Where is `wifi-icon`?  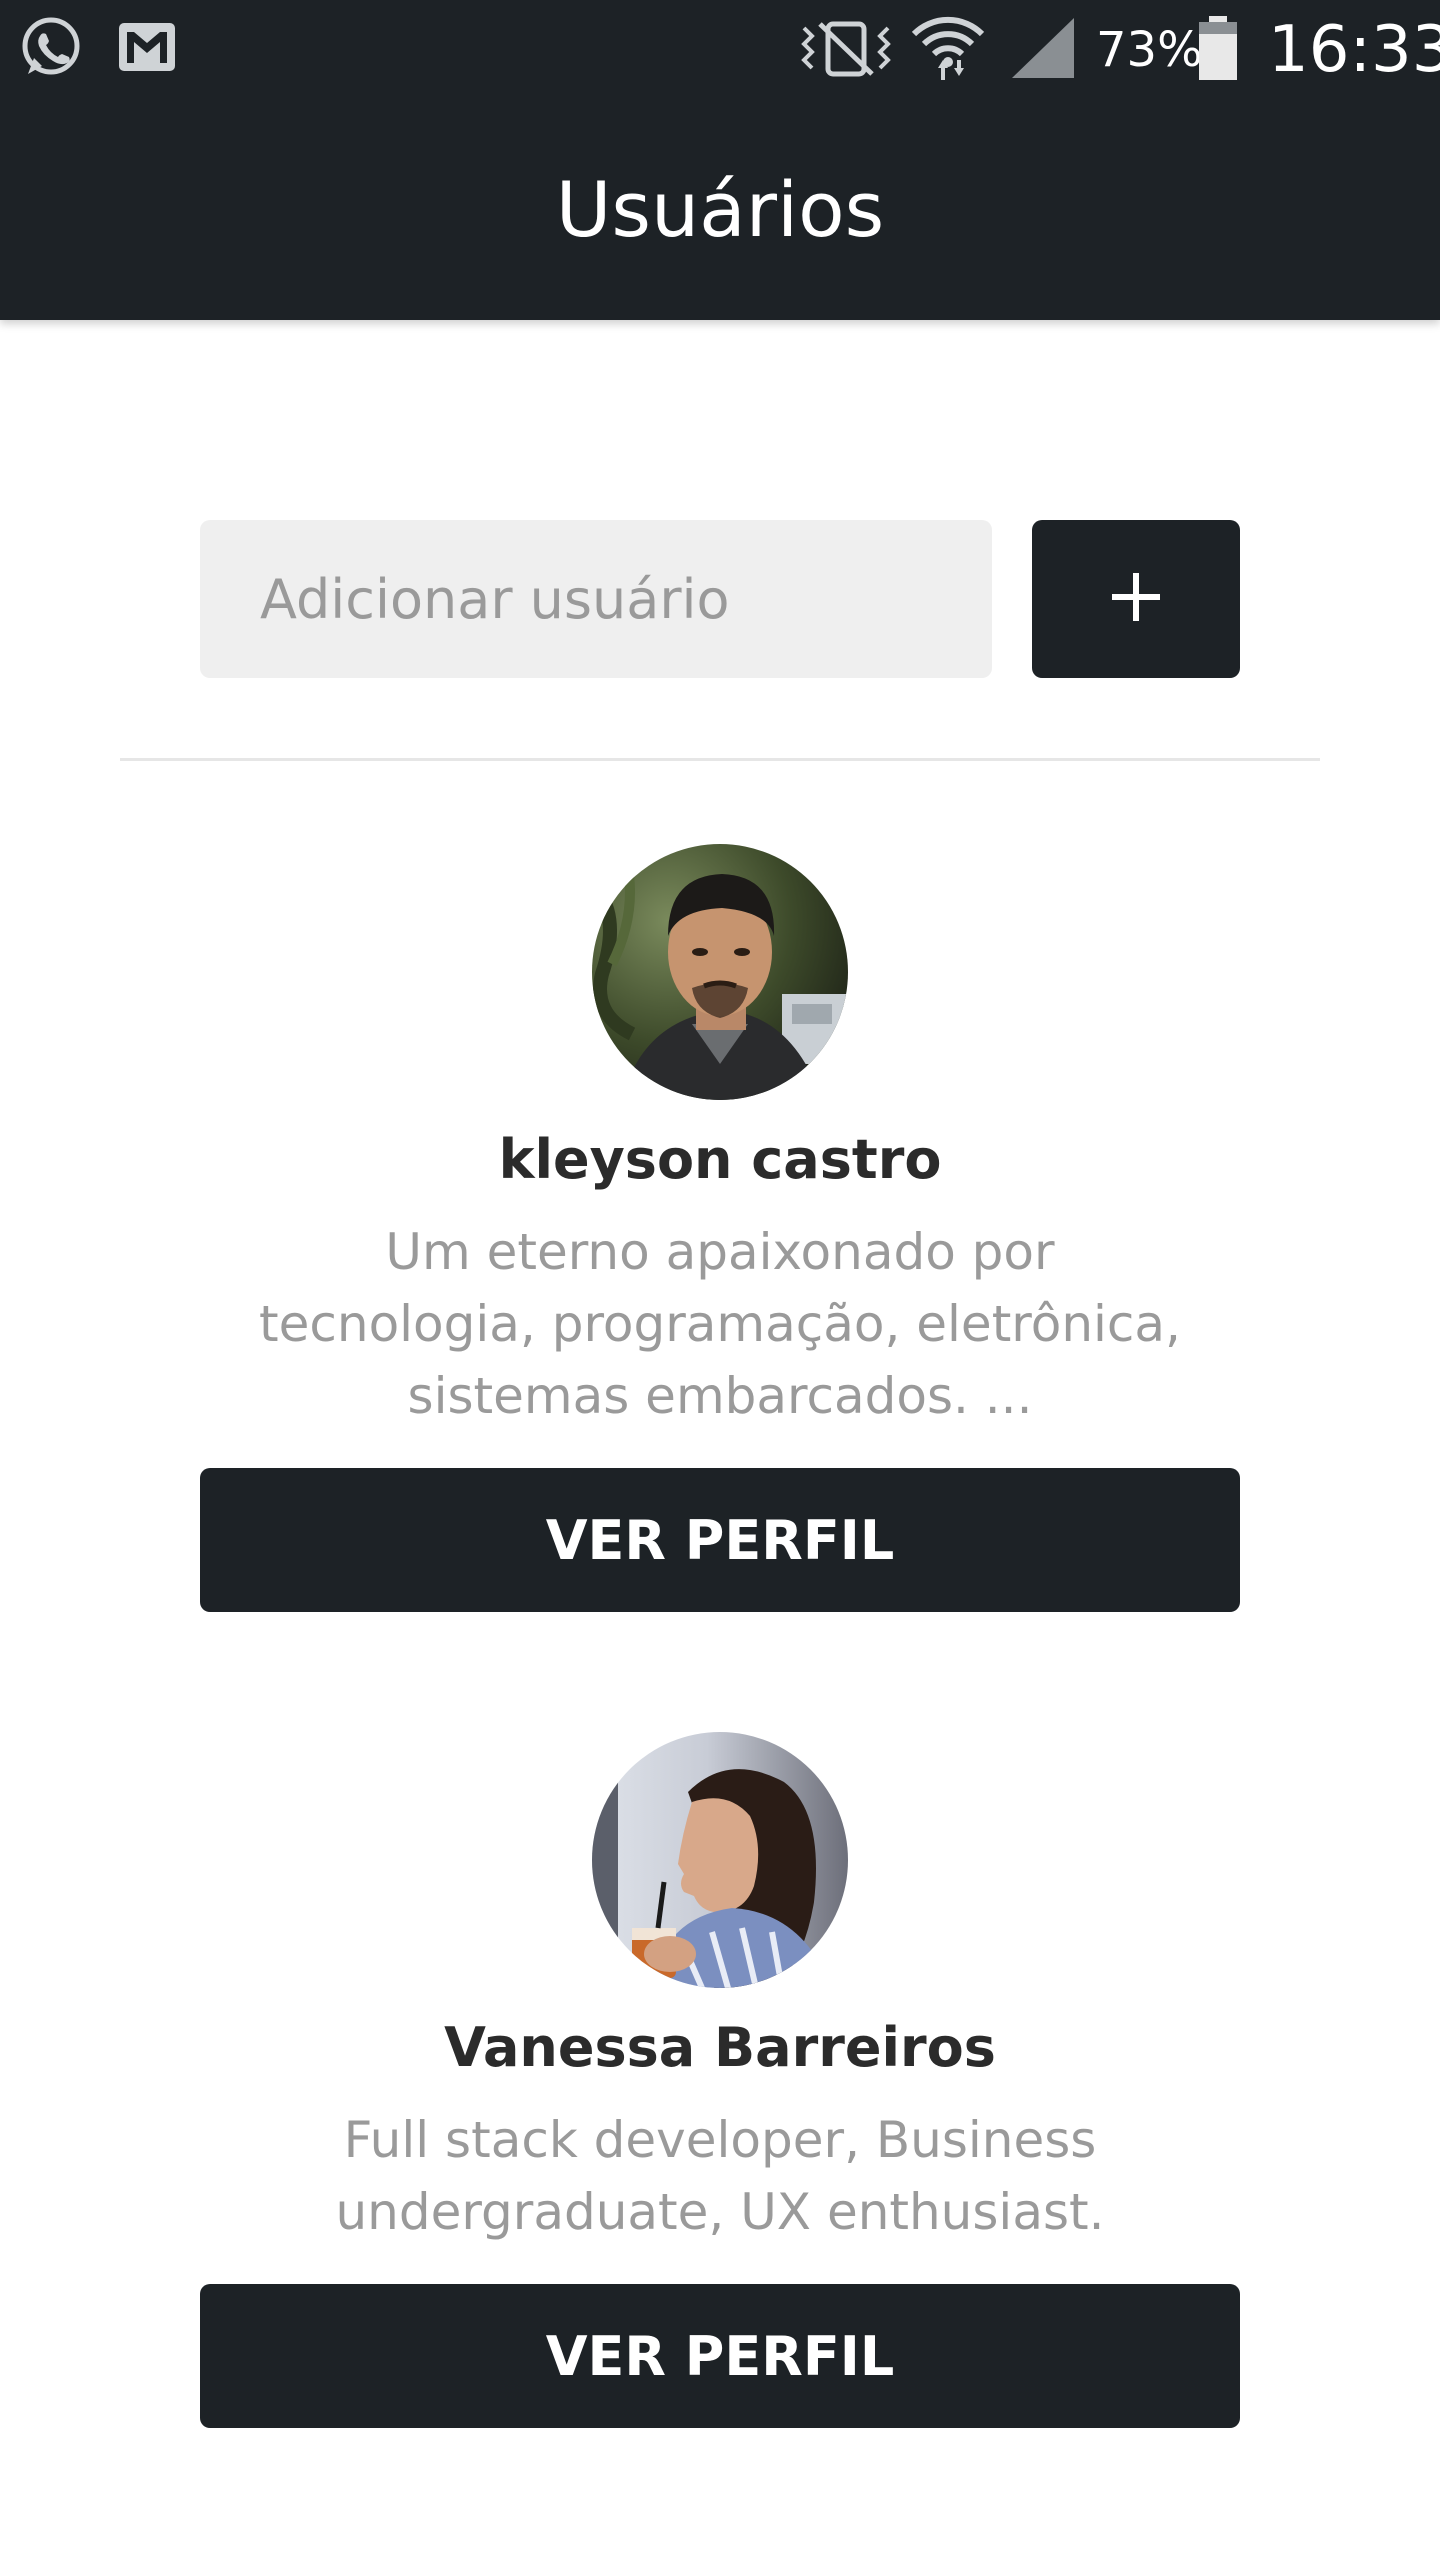
wifi-icon is located at coordinates (948, 48).